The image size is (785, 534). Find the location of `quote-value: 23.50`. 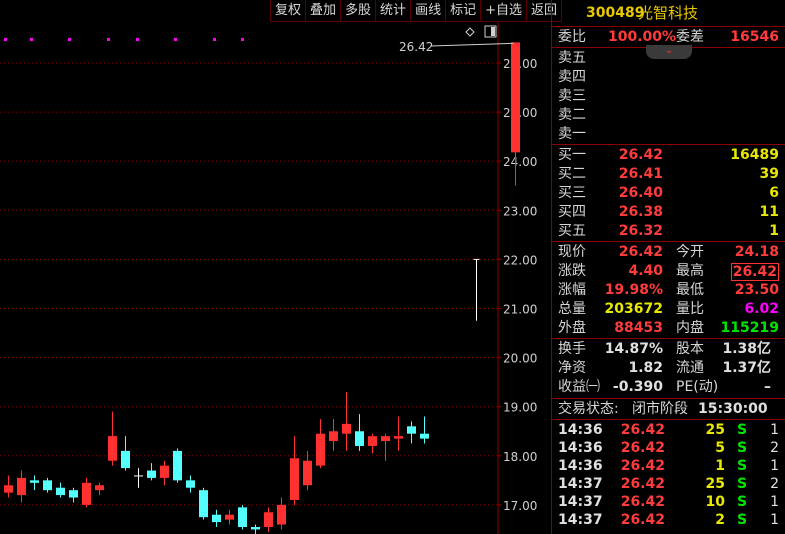

quote-value: 23.50 is located at coordinates (756, 290).